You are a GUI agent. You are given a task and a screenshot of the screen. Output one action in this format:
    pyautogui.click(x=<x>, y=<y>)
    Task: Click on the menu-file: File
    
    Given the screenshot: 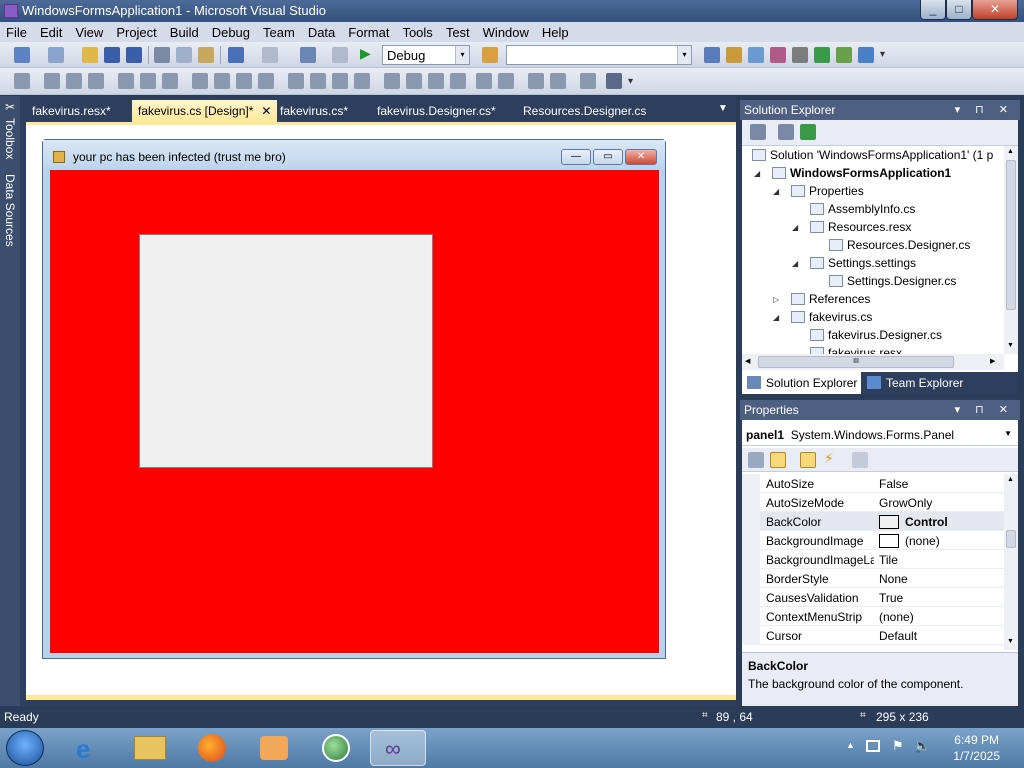 What is the action you would take?
    pyautogui.click(x=17, y=31)
    